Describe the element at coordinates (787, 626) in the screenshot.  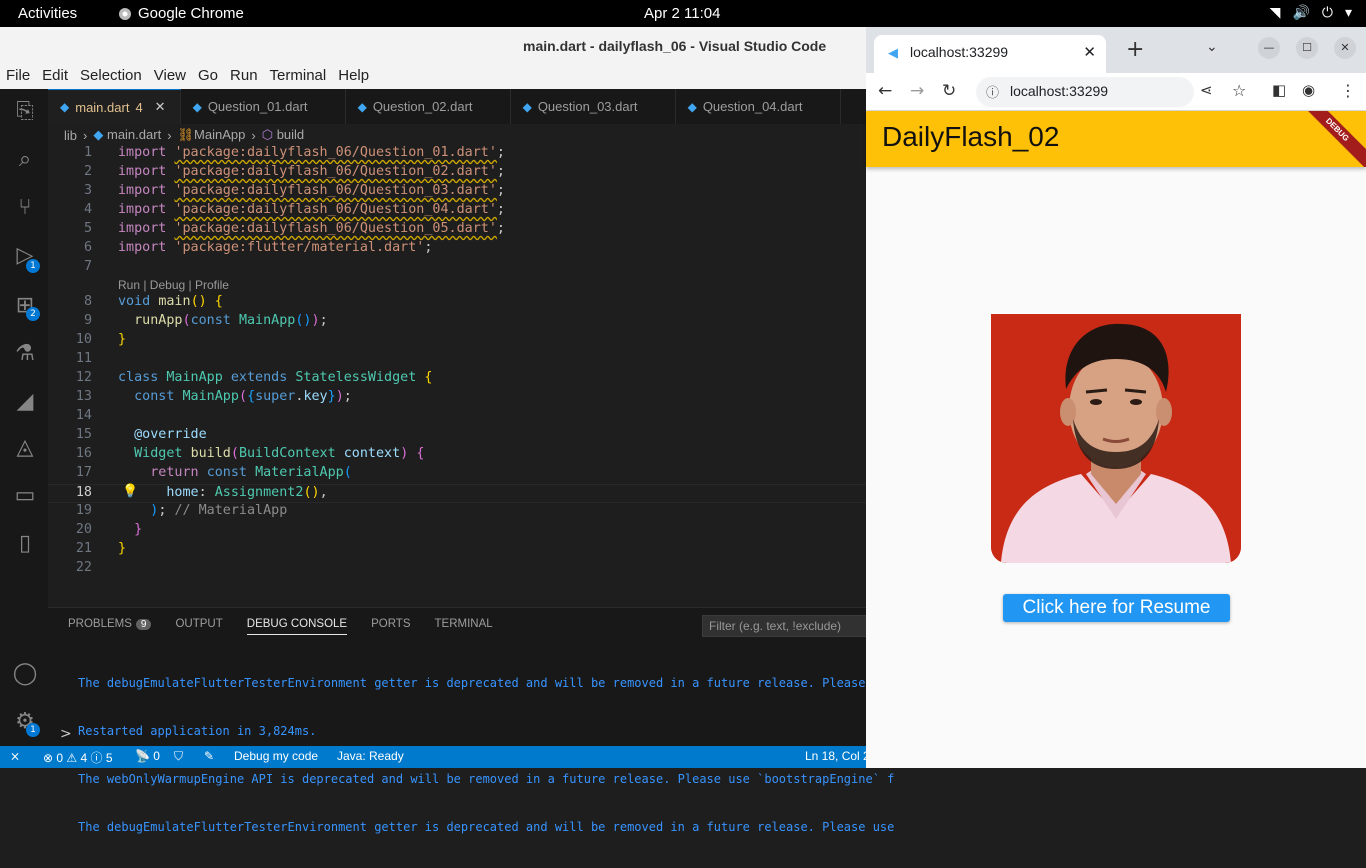
I see `console-filter-input: Filter (e.g. text, !exclude)` at that location.